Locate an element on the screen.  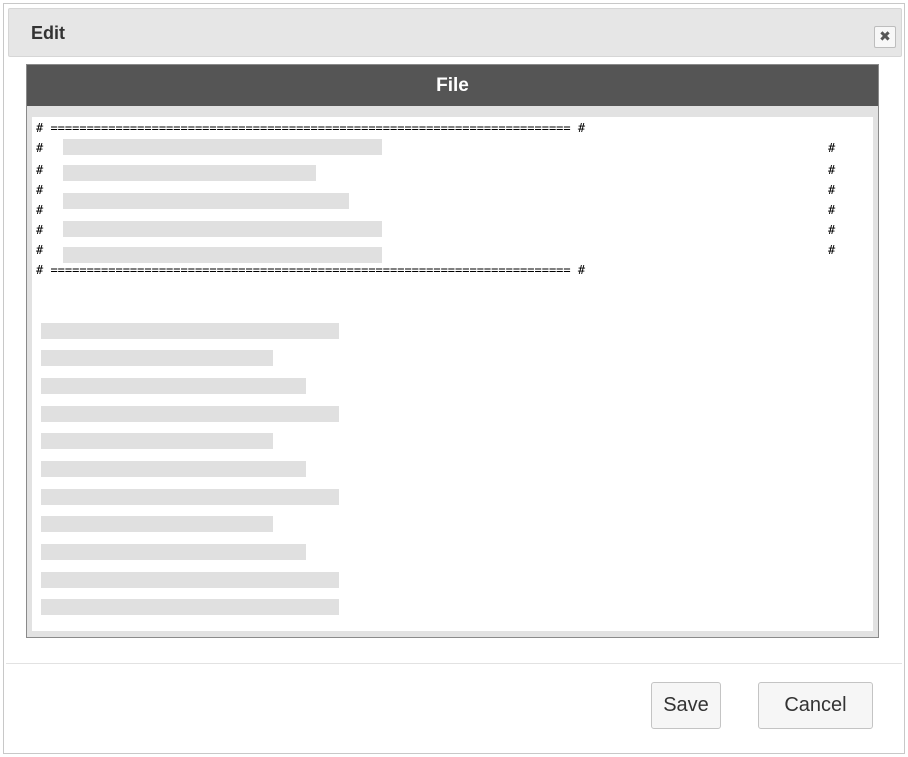
file-panel-header: File is located at coordinates (452, 85).